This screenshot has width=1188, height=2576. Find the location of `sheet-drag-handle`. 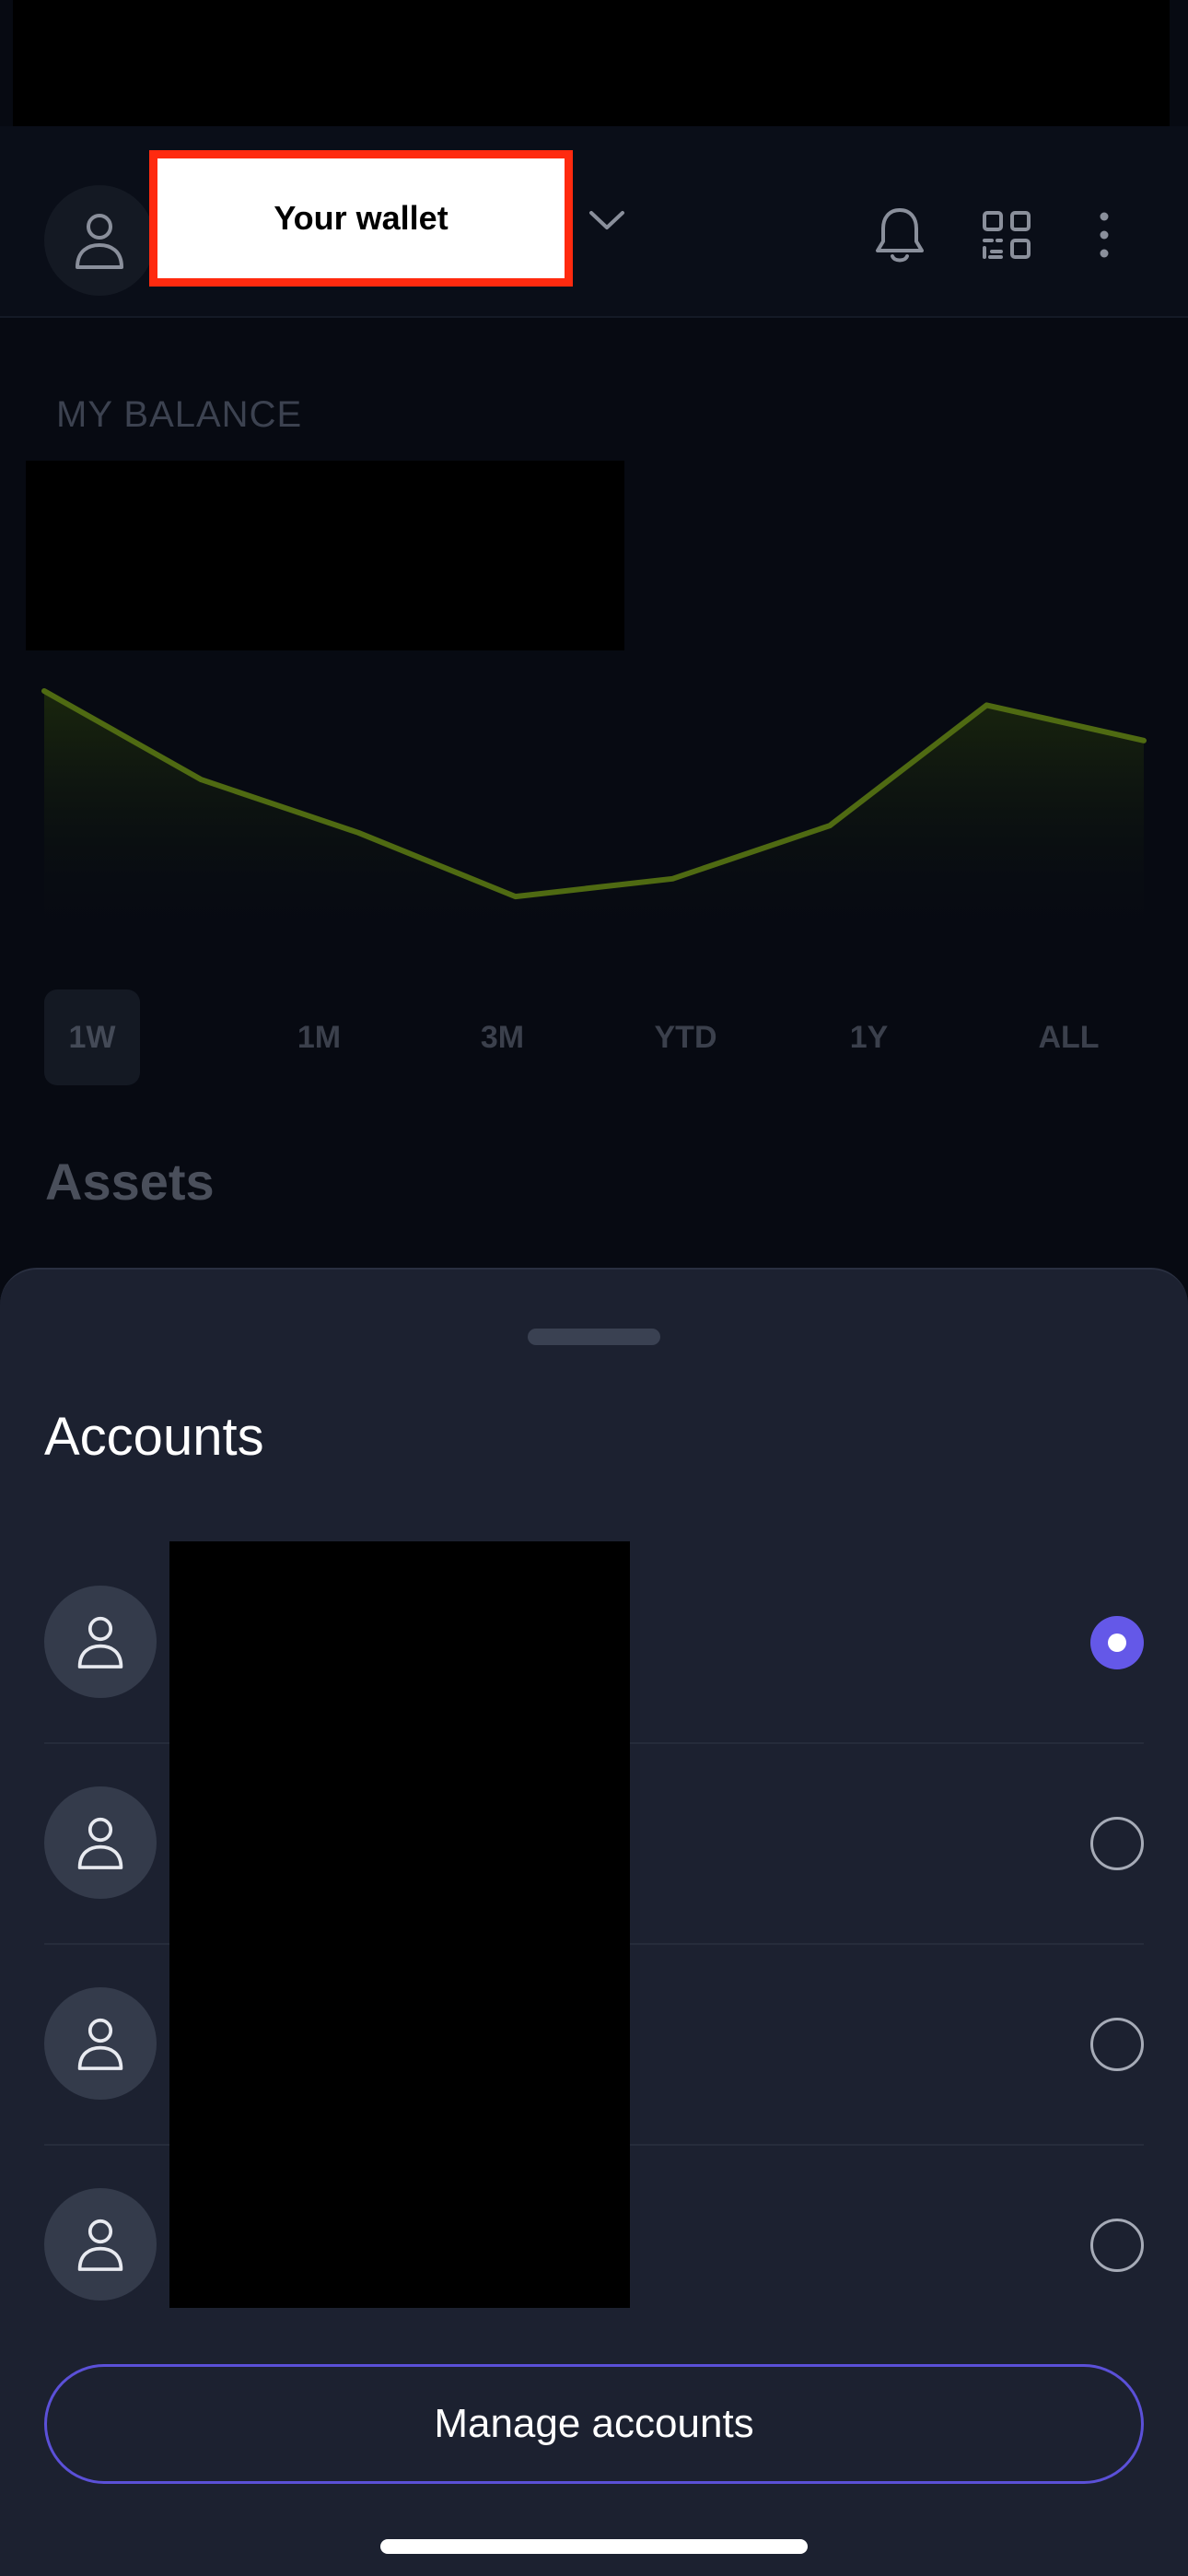

sheet-drag-handle is located at coordinates (594, 1337).